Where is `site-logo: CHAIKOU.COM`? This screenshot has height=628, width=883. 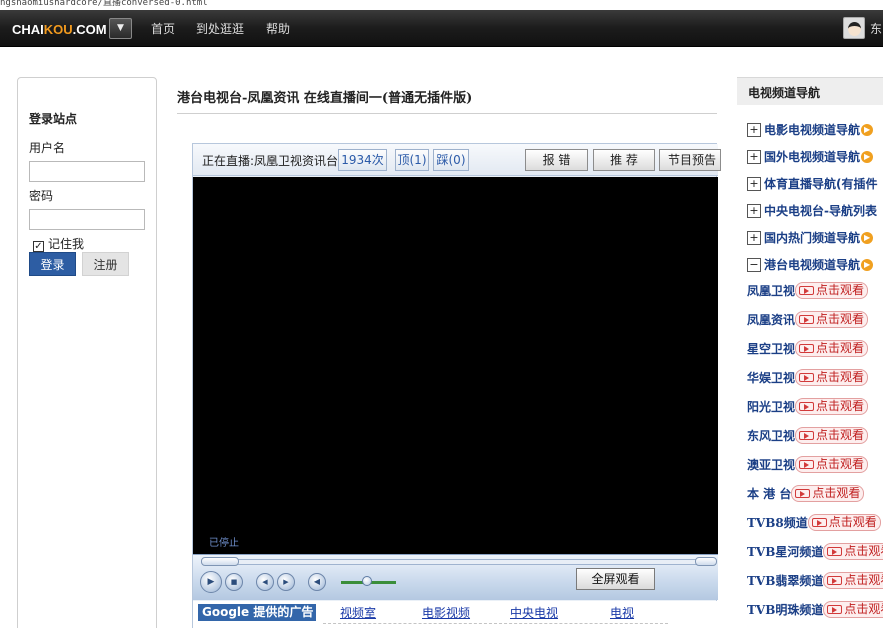
site-logo: CHAIKOU.COM is located at coordinates (59, 29).